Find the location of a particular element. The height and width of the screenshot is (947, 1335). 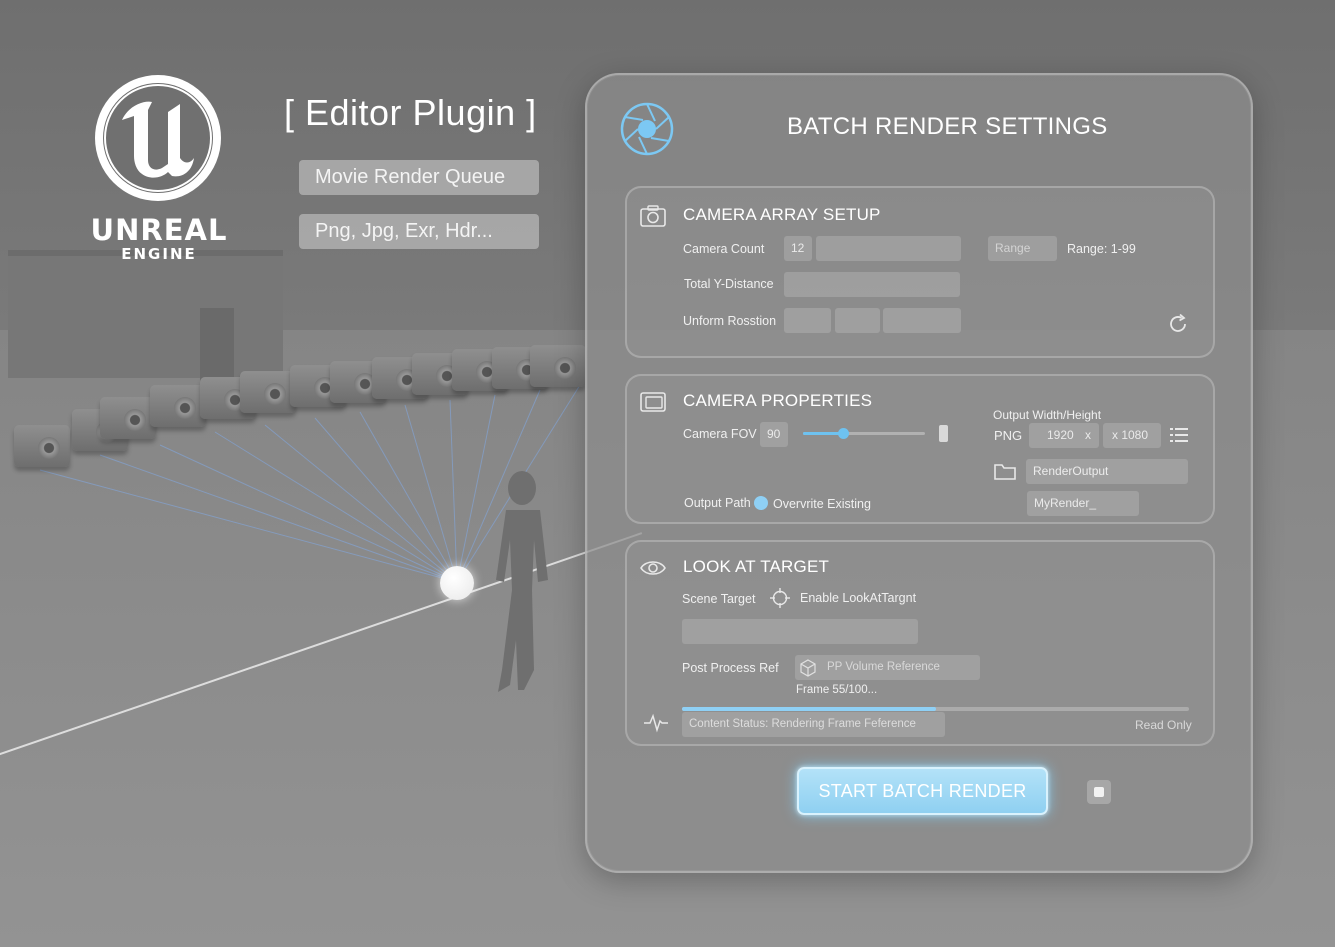

camera-count-label: Camera Count is located at coordinates (724, 249).